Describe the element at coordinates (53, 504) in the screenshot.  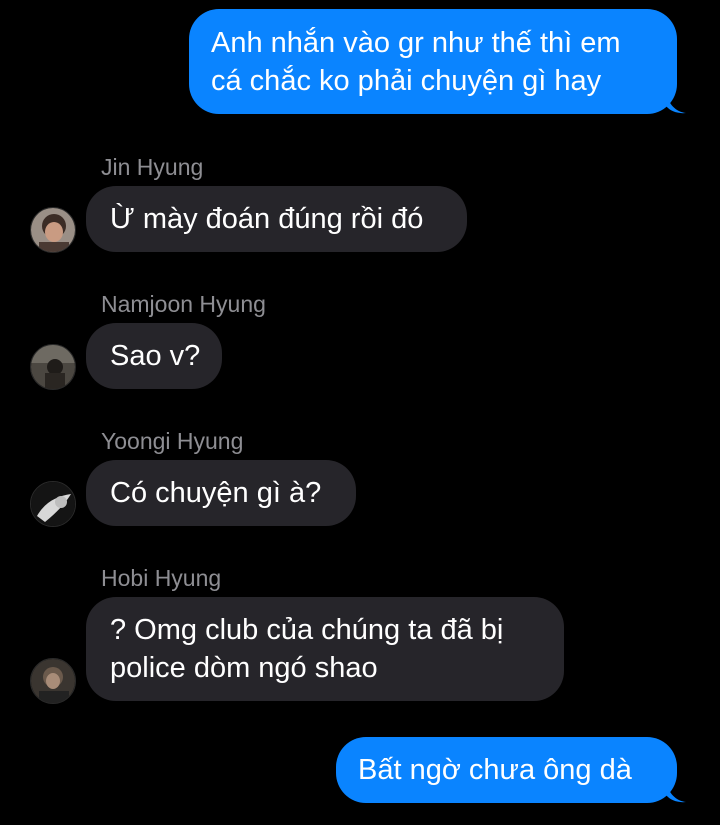
I see `yoongi-avatar` at that location.